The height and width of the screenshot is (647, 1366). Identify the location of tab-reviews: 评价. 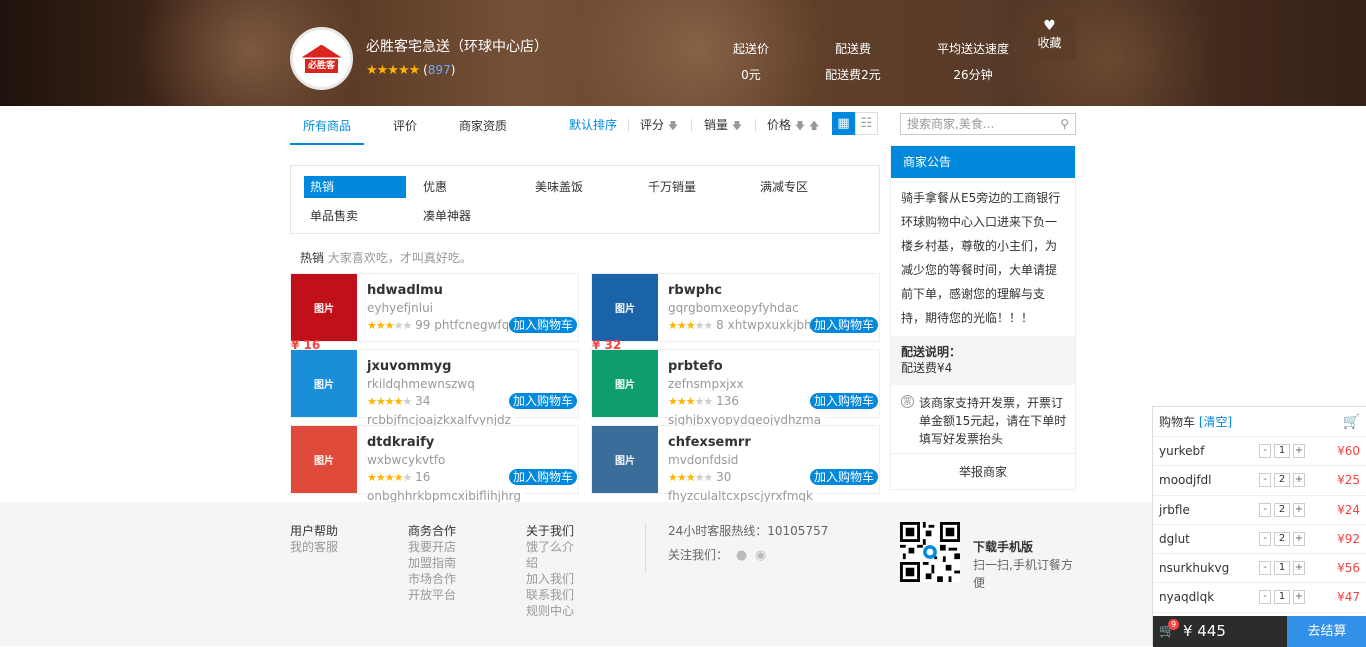
(405, 126).